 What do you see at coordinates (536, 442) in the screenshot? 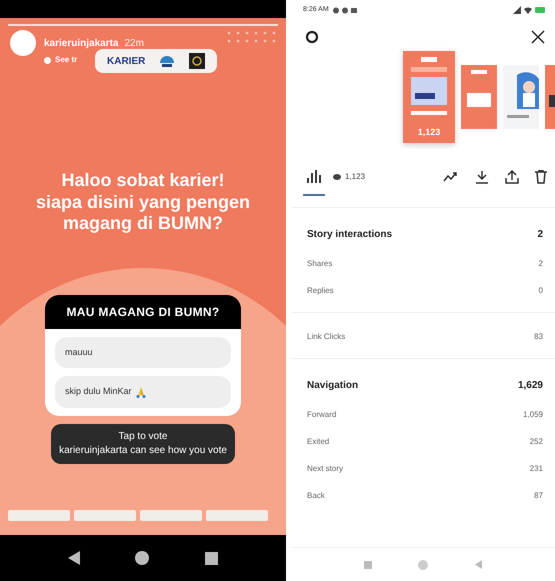
I see `metric-value: 252` at bounding box center [536, 442].